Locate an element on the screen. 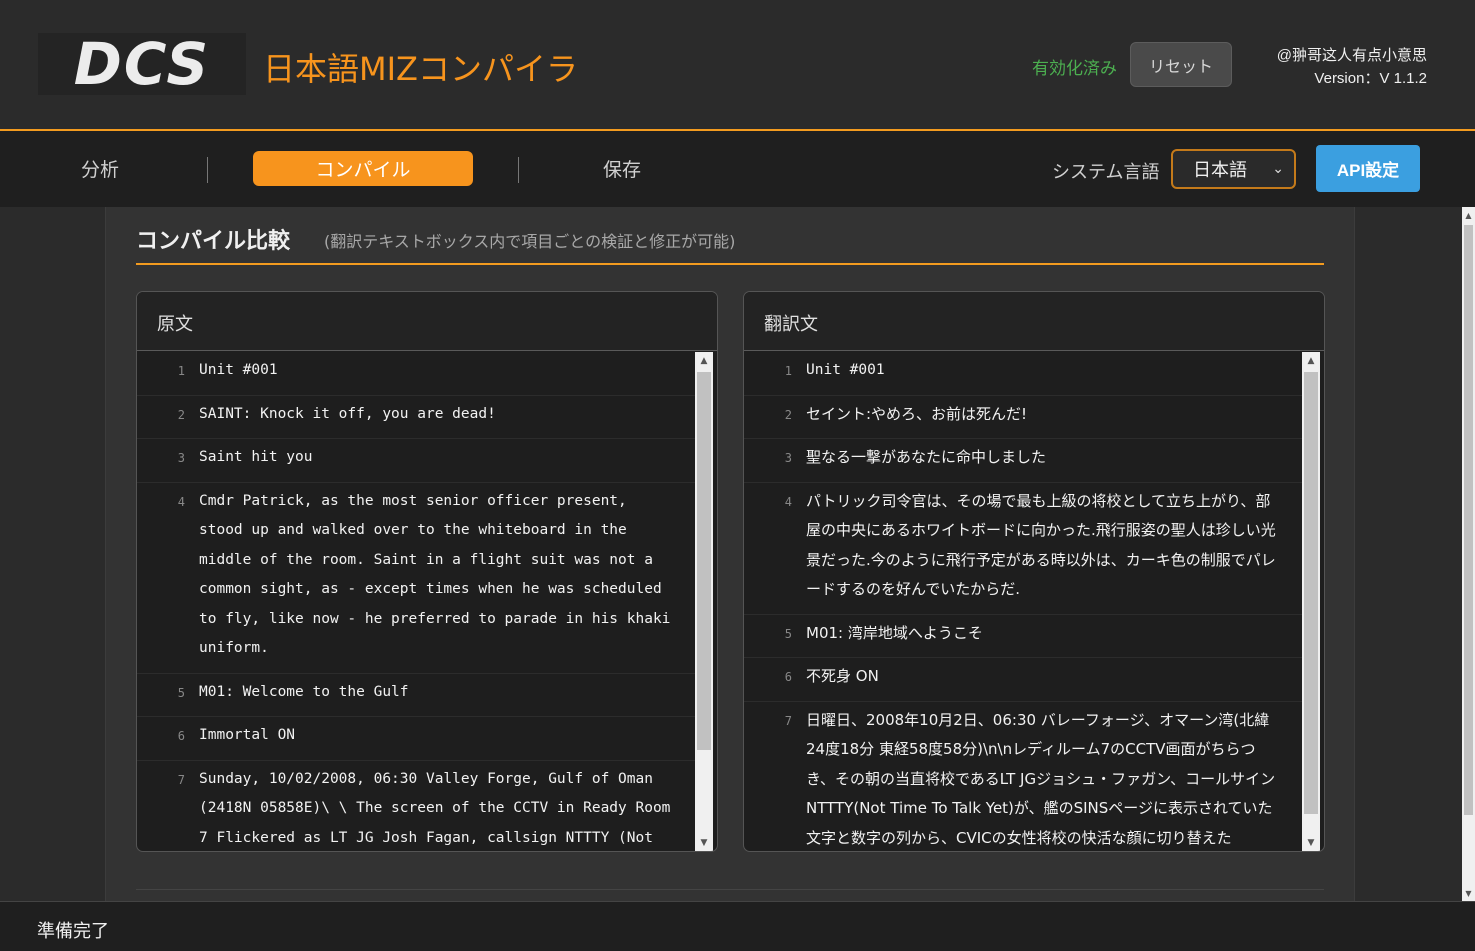  list-item: 2 SAINT: Knock it off, you are dead! is located at coordinates (416, 417).